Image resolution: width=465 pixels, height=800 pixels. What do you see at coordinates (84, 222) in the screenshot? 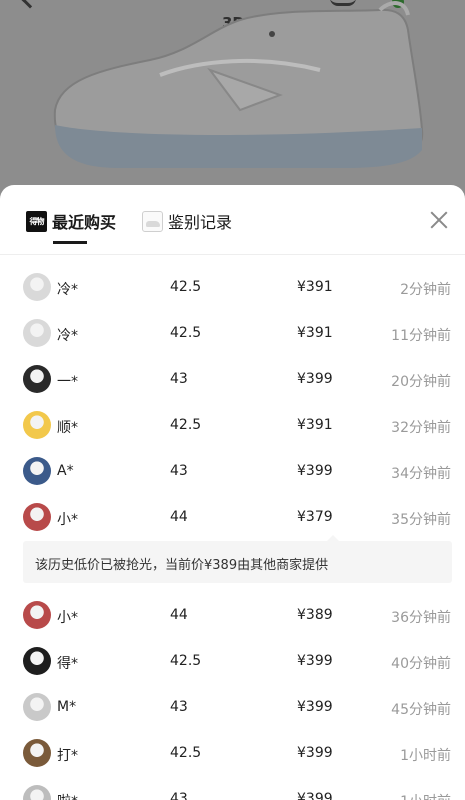
I see `tab-recent-purchases-label: 最近购买` at bounding box center [84, 222].